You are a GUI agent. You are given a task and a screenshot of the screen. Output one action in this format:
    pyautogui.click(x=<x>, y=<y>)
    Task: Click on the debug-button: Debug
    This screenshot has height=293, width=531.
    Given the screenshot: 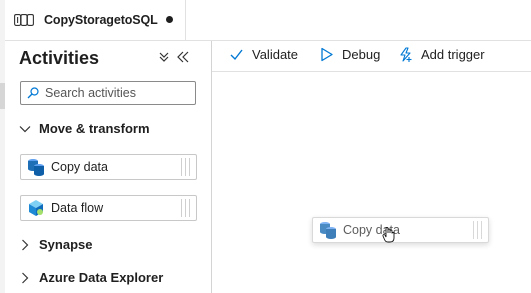 What is the action you would take?
    pyautogui.click(x=349, y=54)
    